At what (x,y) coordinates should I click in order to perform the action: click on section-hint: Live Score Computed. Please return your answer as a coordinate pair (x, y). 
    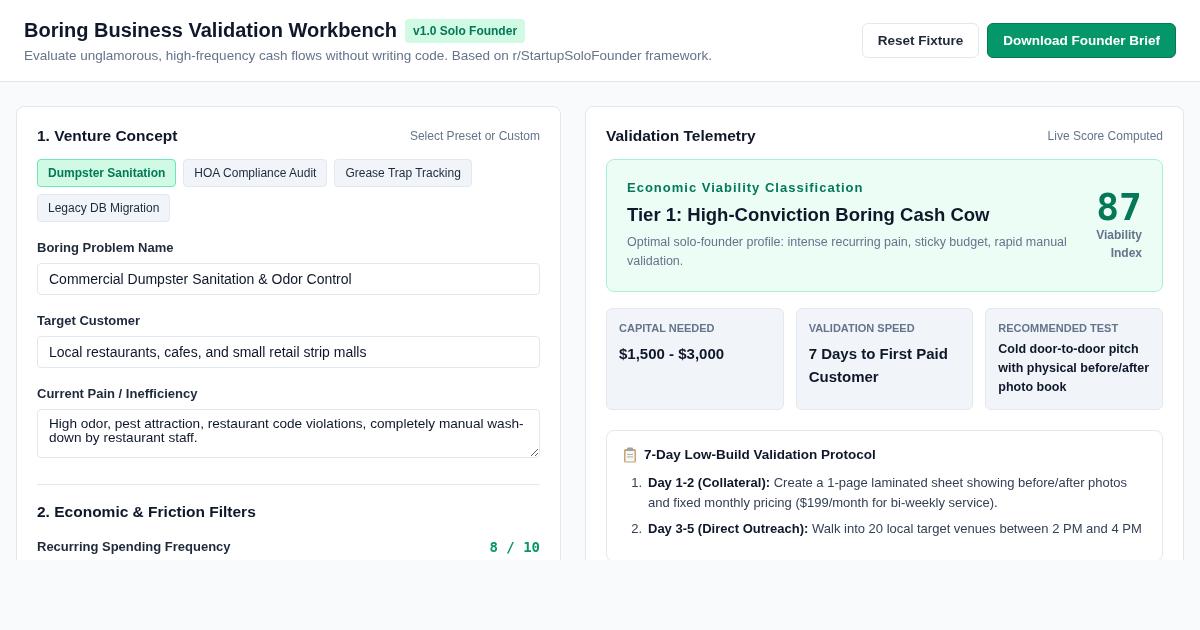
    Looking at the image, I should click on (1105, 136).